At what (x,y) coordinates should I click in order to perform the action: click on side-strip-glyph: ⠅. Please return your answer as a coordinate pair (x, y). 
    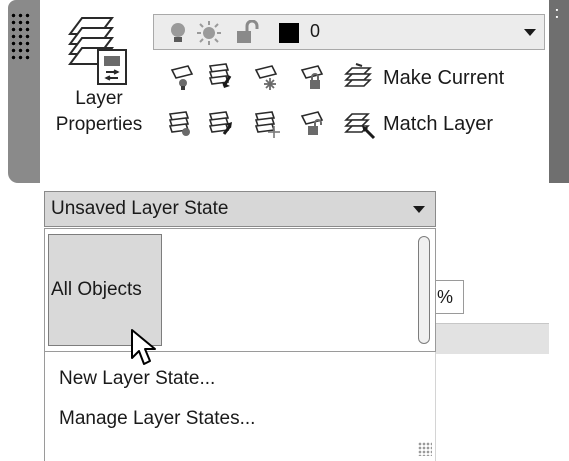
    Looking at the image, I should click on (559, 14).